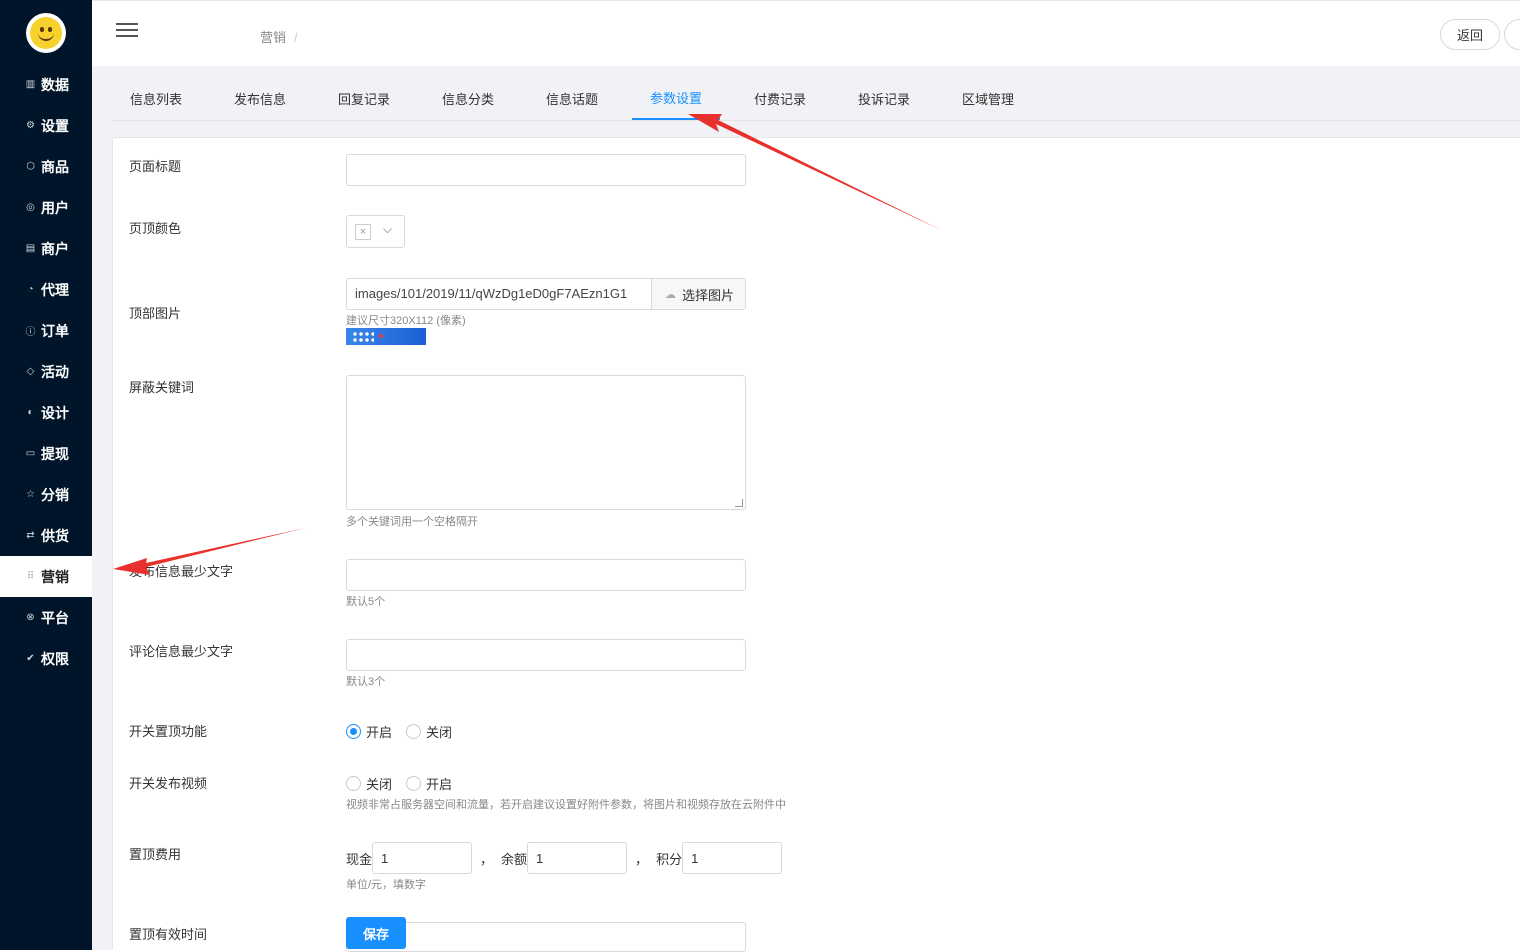 This screenshot has height=952, width=1520. What do you see at coordinates (363, 232) in the screenshot?
I see `empty-color-swatch: ×` at bounding box center [363, 232].